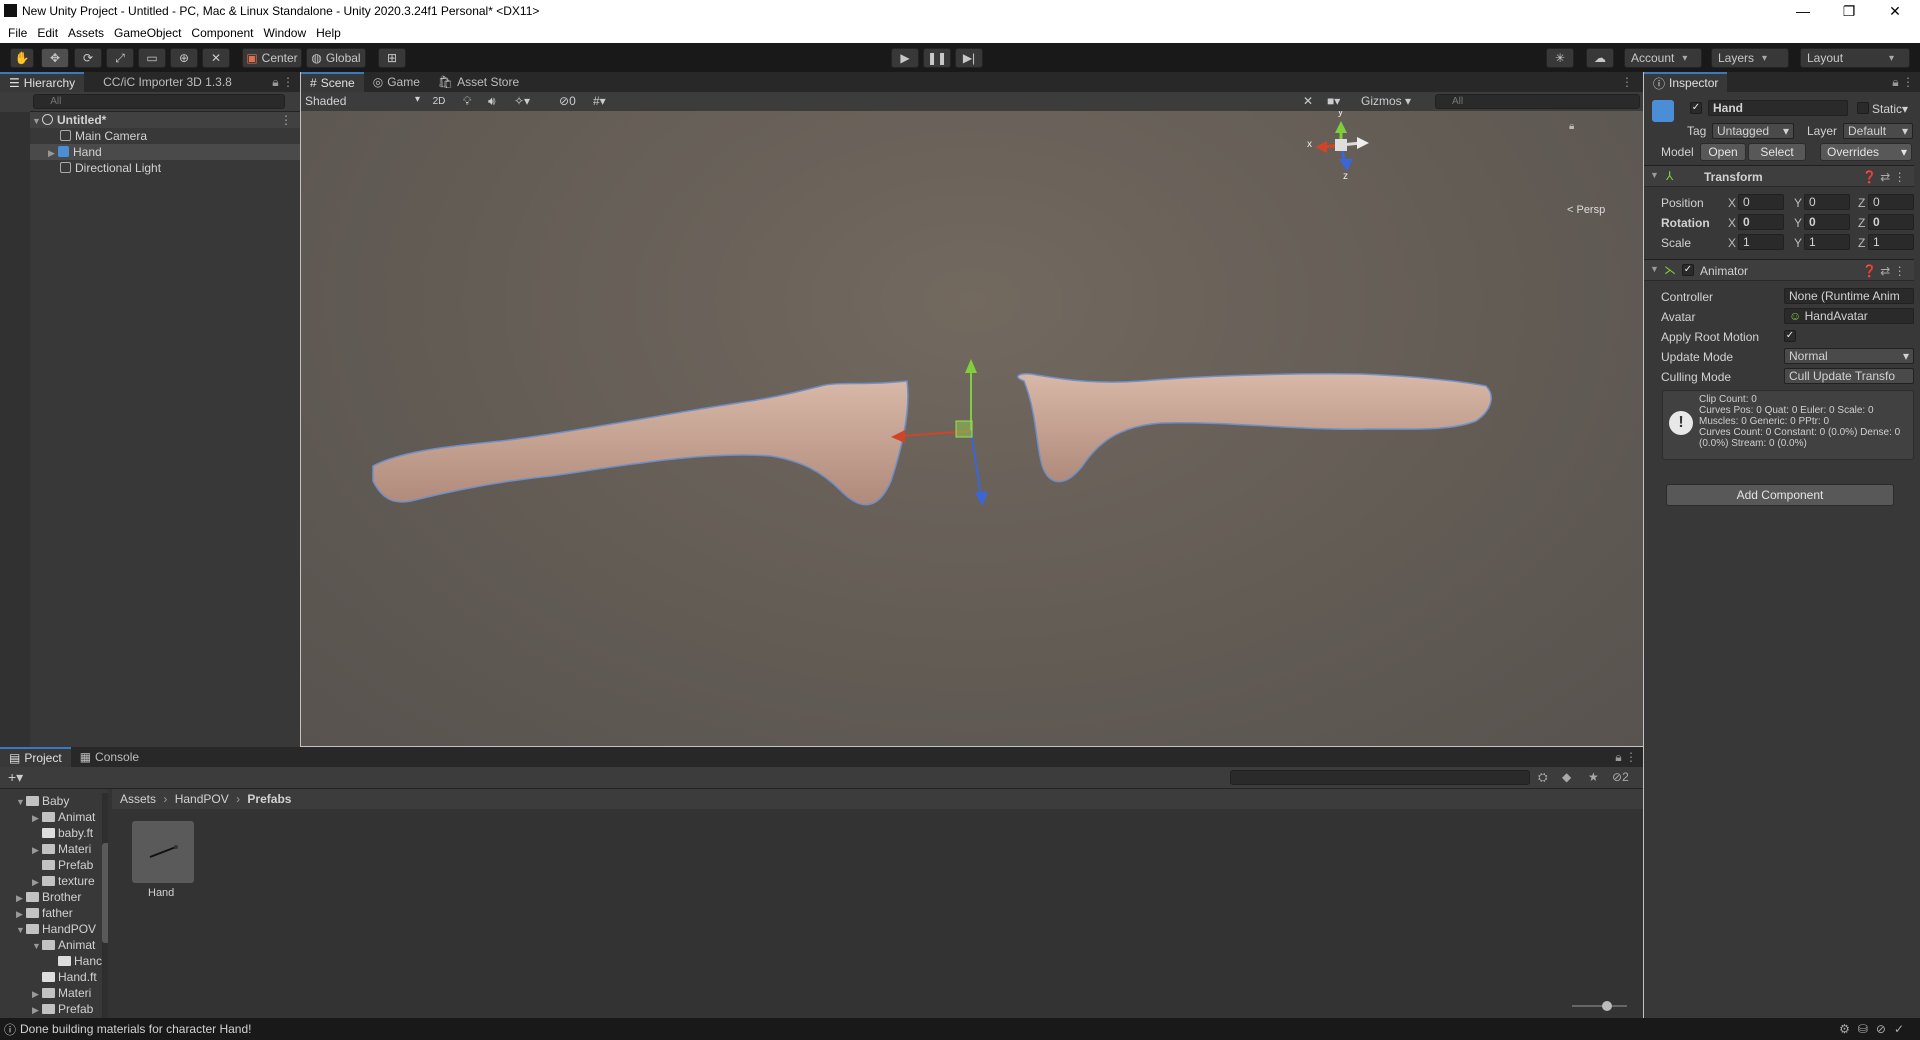 This screenshot has width=1920, height=1040. I want to click on tab-project: ▤ Project, so click(35, 757).